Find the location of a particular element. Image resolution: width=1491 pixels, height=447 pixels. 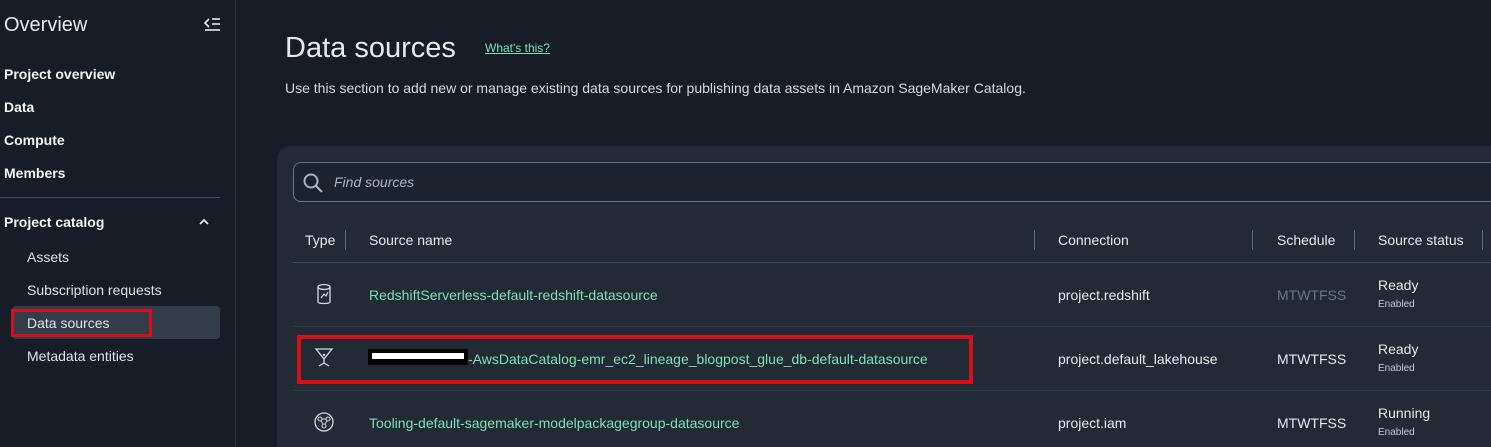

column-header-type: Type is located at coordinates (320, 240).